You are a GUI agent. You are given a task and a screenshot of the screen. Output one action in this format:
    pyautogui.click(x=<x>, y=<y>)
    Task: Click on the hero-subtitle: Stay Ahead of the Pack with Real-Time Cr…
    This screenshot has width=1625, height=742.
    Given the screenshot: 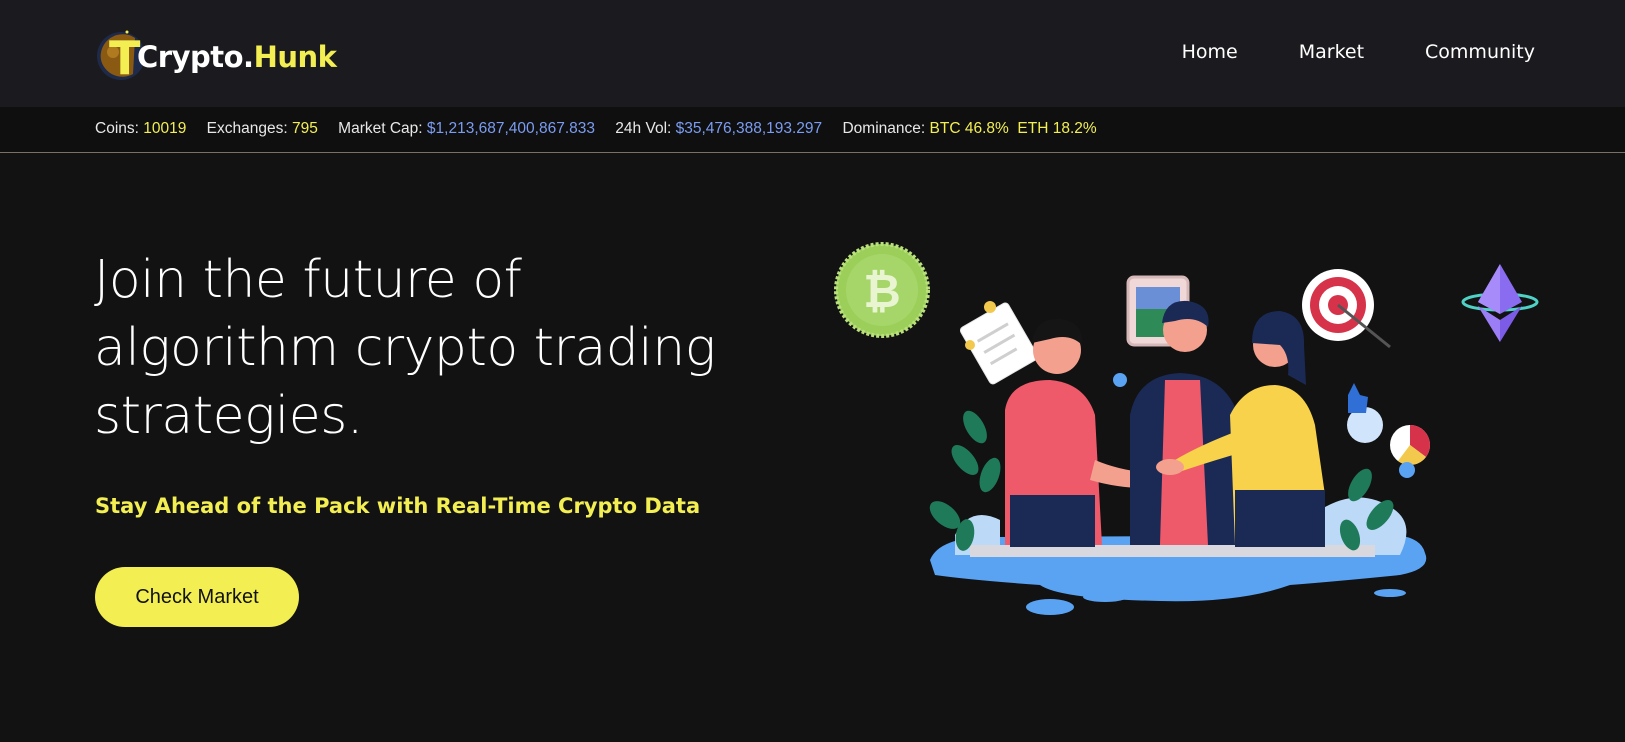 What is the action you would take?
    pyautogui.click(x=398, y=506)
    